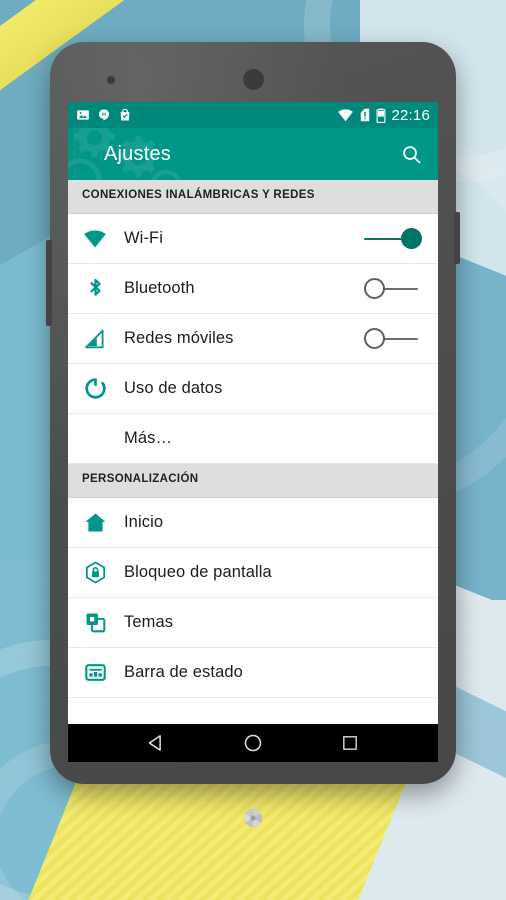 This screenshot has width=506, height=900. Describe the element at coordinates (95, 289) in the screenshot. I see `bluetooth-icon` at that location.